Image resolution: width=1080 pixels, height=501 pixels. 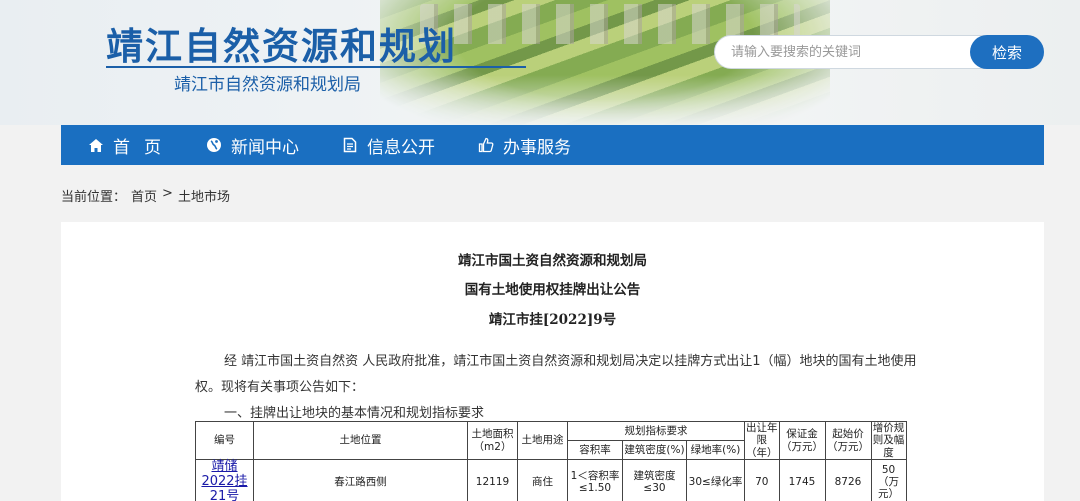 I want to click on header-start-price: 起始价（万元）, so click(x=848, y=440).